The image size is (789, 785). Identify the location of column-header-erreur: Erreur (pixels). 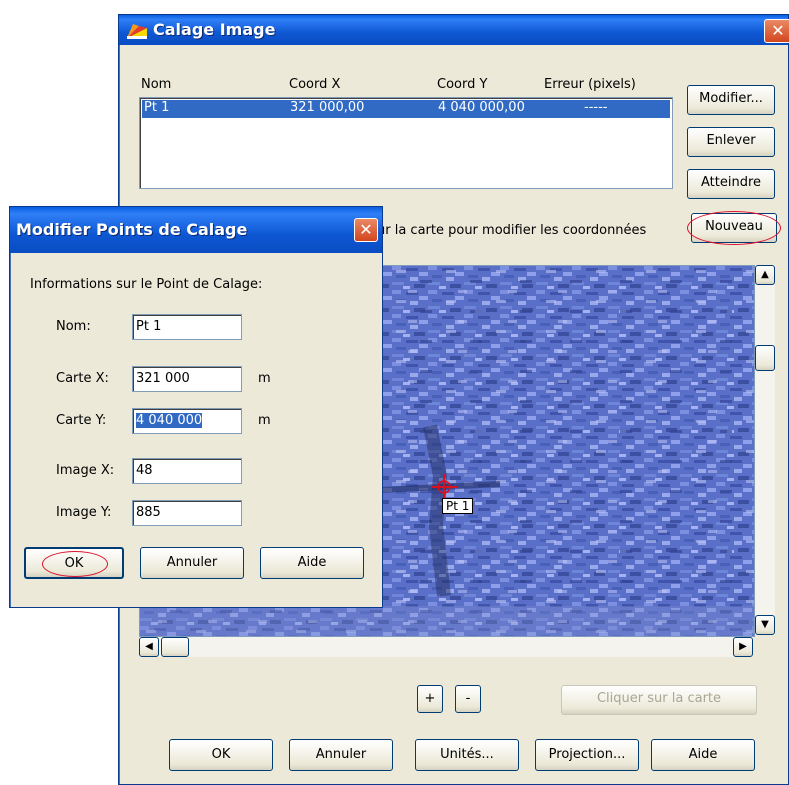
(590, 84).